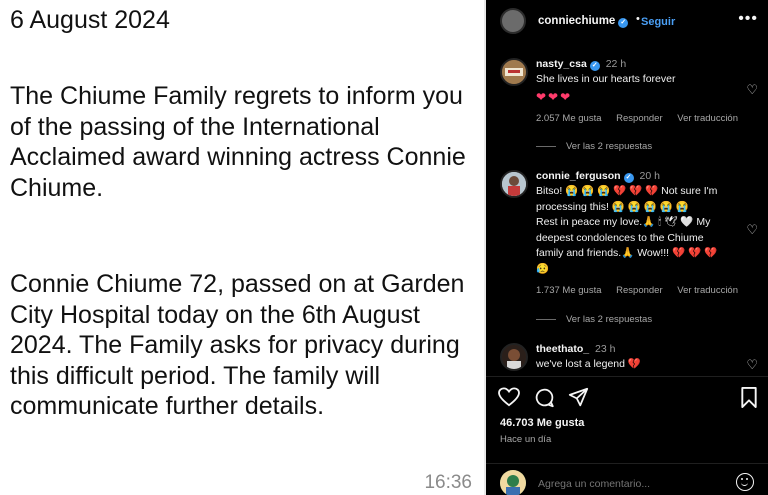 This screenshot has height=495, width=768. I want to click on post-header: conniechiume ✓ • Seguir •••, so click(627, 22).